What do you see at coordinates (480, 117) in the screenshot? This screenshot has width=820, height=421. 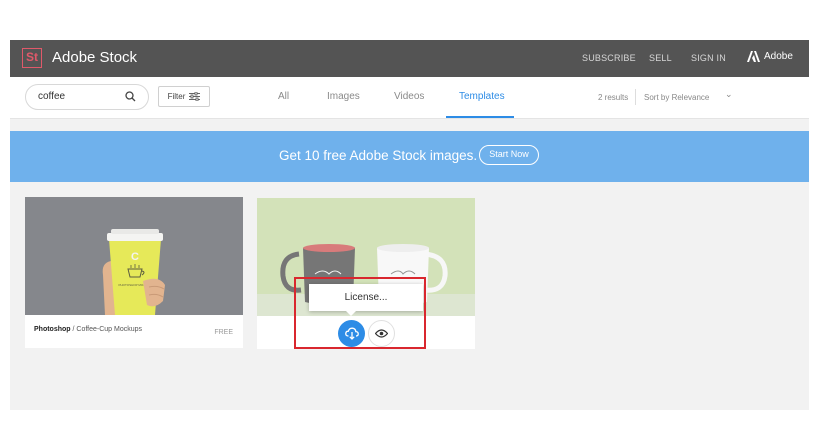 I see `active-tab-indicator` at bounding box center [480, 117].